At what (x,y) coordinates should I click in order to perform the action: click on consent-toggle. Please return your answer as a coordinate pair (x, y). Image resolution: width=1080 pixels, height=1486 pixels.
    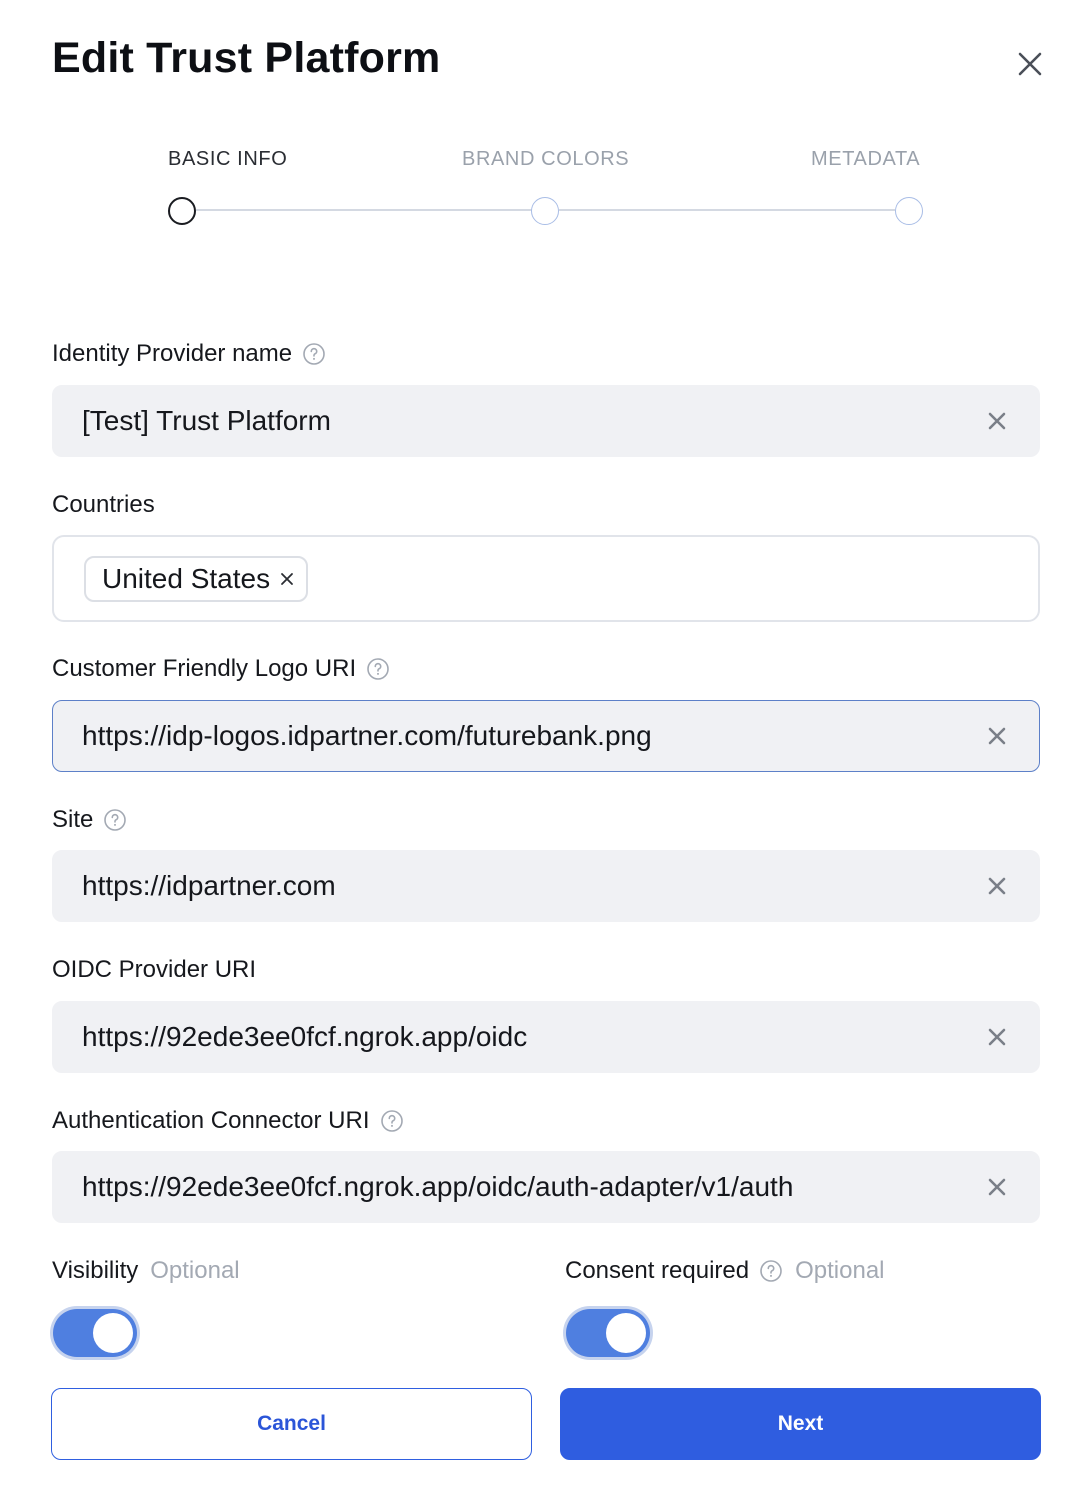
    Looking at the image, I should click on (608, 1333).